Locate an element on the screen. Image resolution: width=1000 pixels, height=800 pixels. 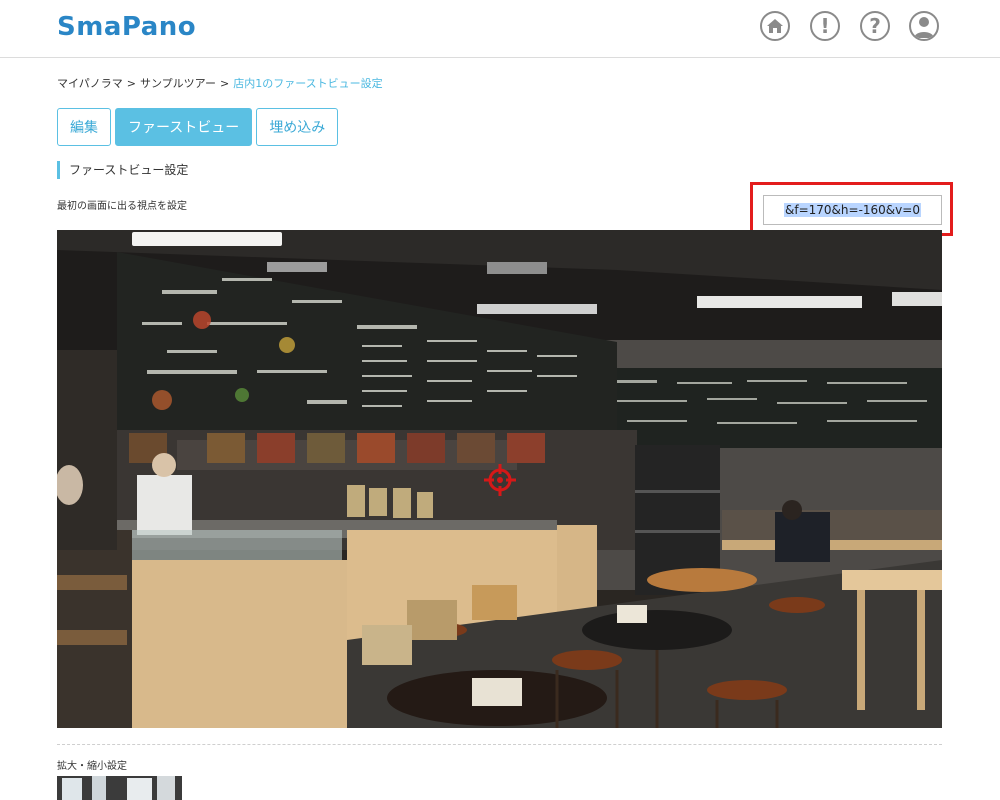
user-icon is located at coordinates (924, 26).